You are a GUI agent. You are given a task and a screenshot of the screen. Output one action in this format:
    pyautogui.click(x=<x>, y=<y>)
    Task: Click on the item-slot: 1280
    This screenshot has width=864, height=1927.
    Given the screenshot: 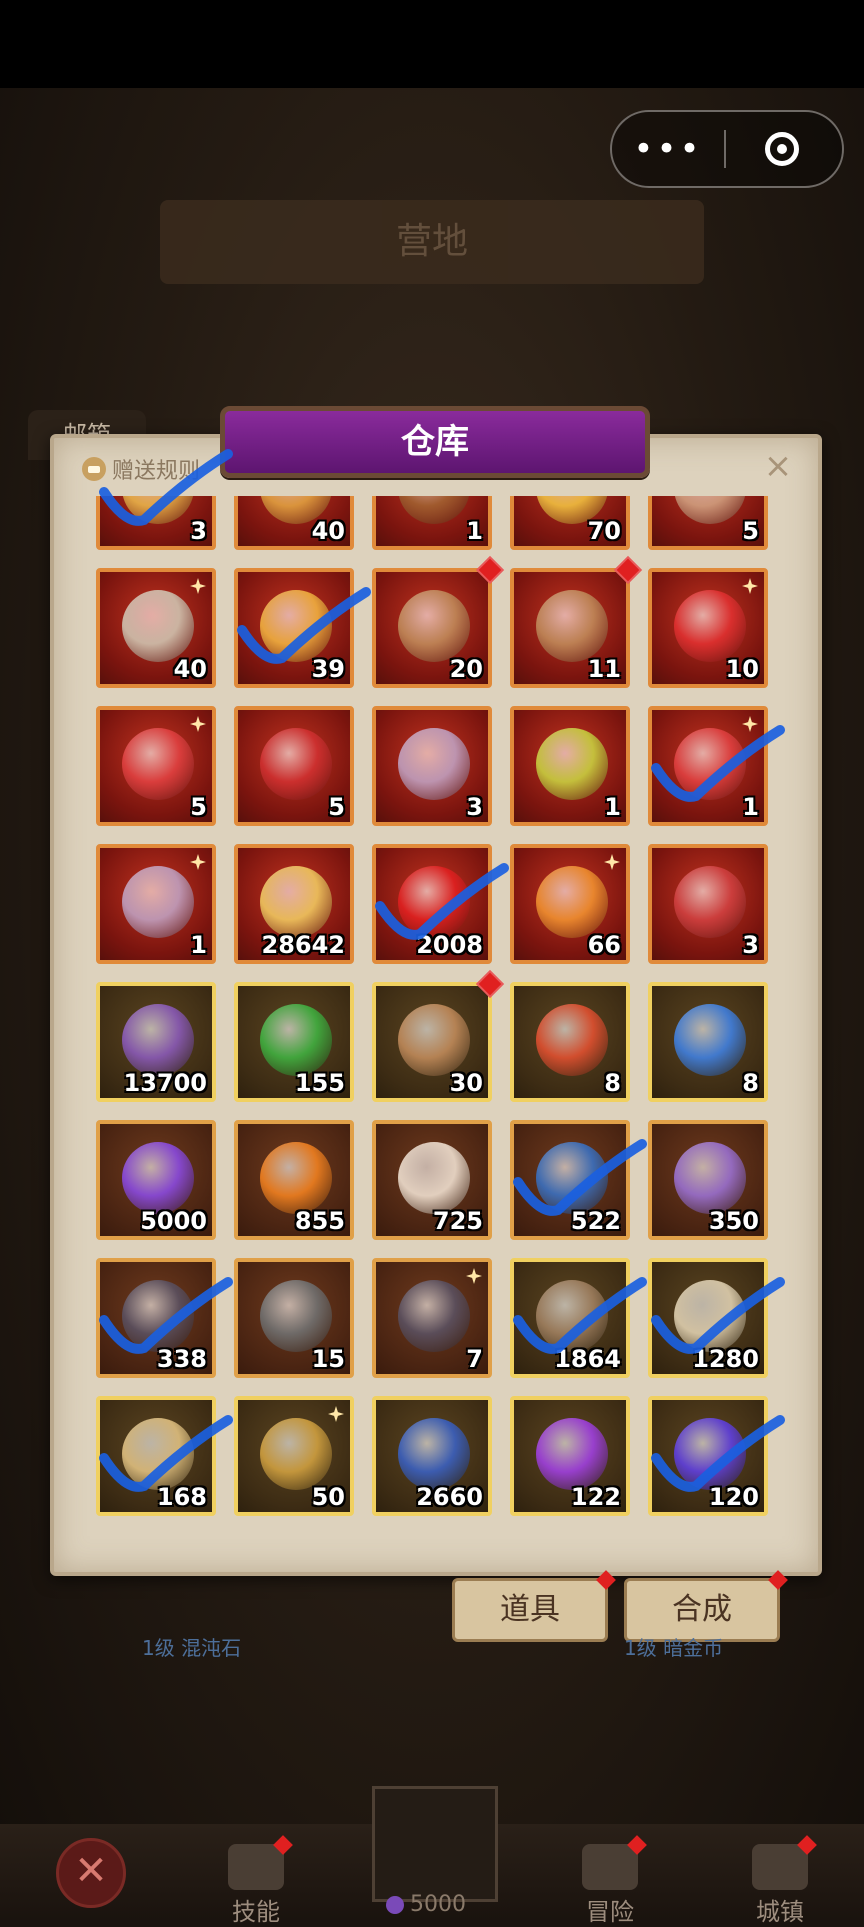 What is the action you would take?
    pyautogui.click(x=708, y=1318)
    